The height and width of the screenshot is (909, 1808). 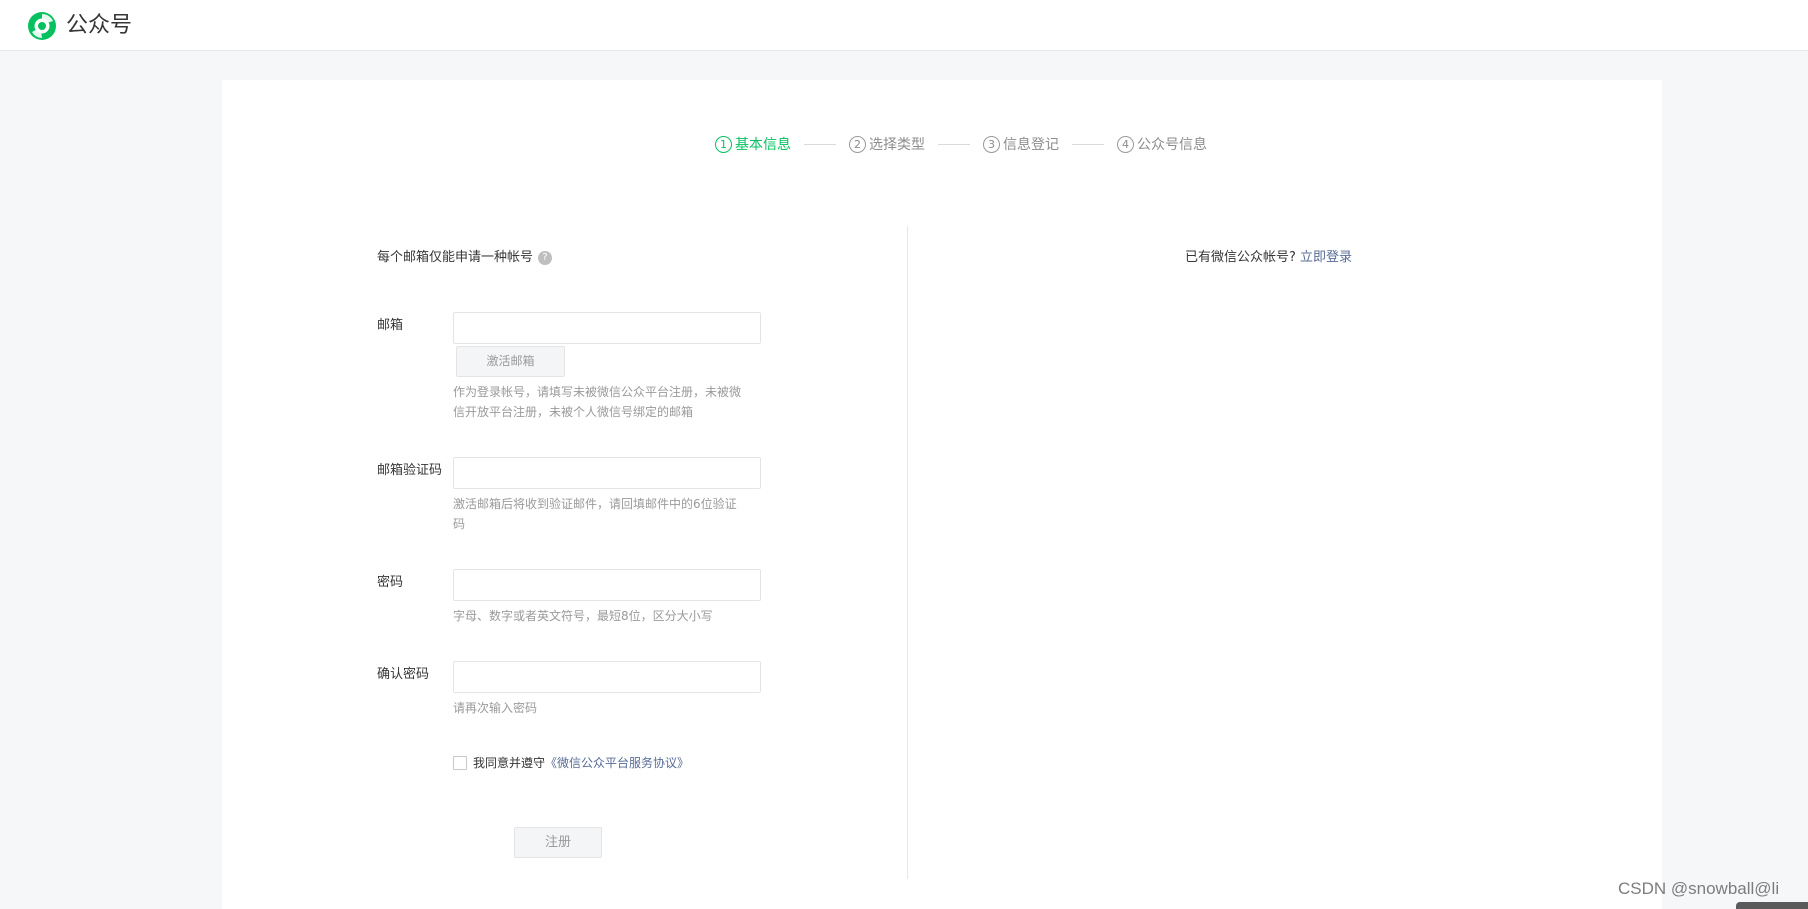 I want to click on step-number-4: 4, so click(x=1125, y=144).